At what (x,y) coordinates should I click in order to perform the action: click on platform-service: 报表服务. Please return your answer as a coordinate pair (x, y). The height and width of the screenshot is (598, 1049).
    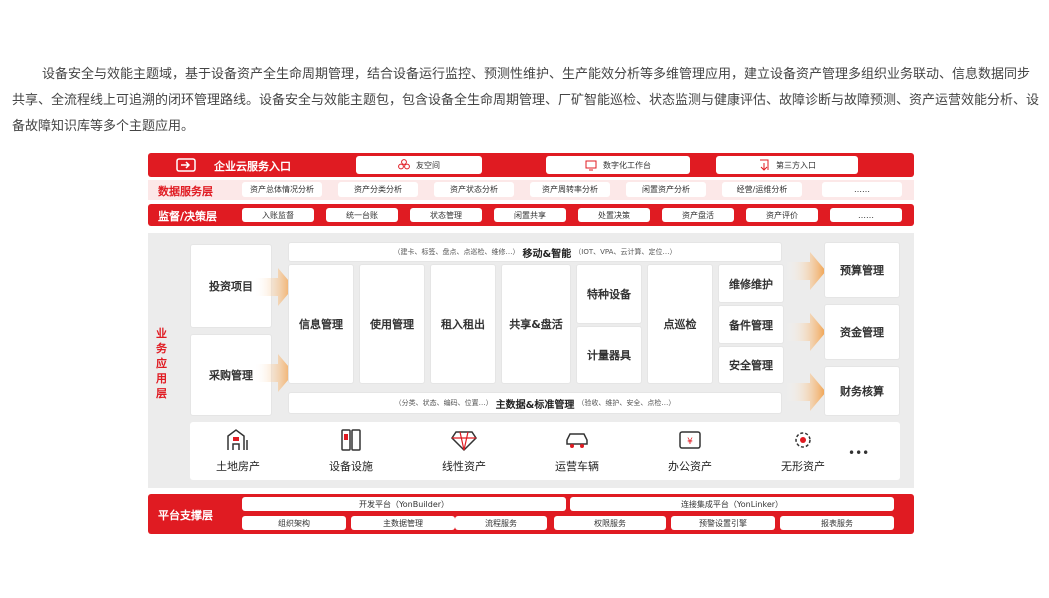
    Looking at the image, I should click on (837, 523).